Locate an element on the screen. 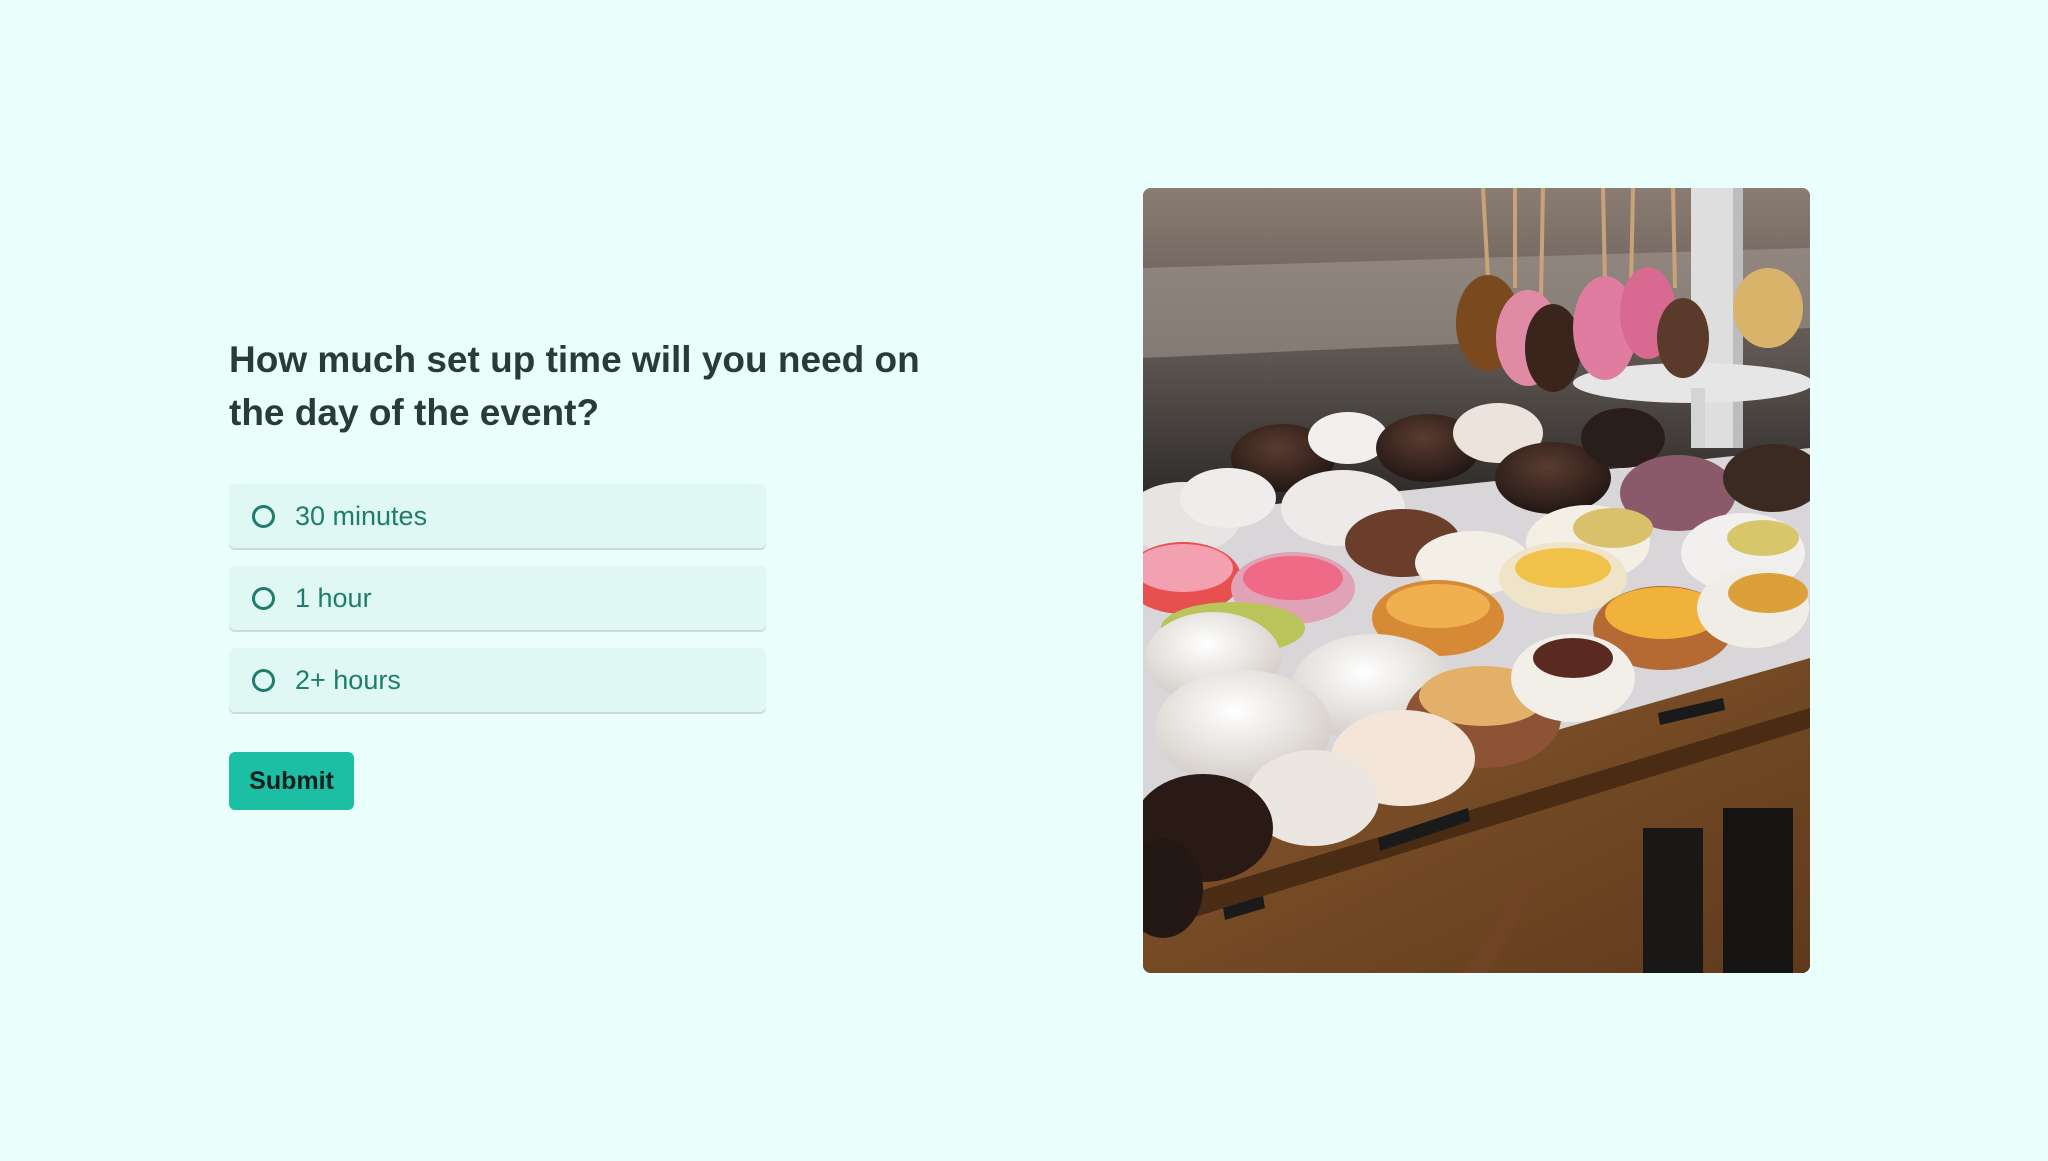 This screenshot has width=2048, height=1161. option-1-hour: 1 hour is located at coordinates (497, 598).